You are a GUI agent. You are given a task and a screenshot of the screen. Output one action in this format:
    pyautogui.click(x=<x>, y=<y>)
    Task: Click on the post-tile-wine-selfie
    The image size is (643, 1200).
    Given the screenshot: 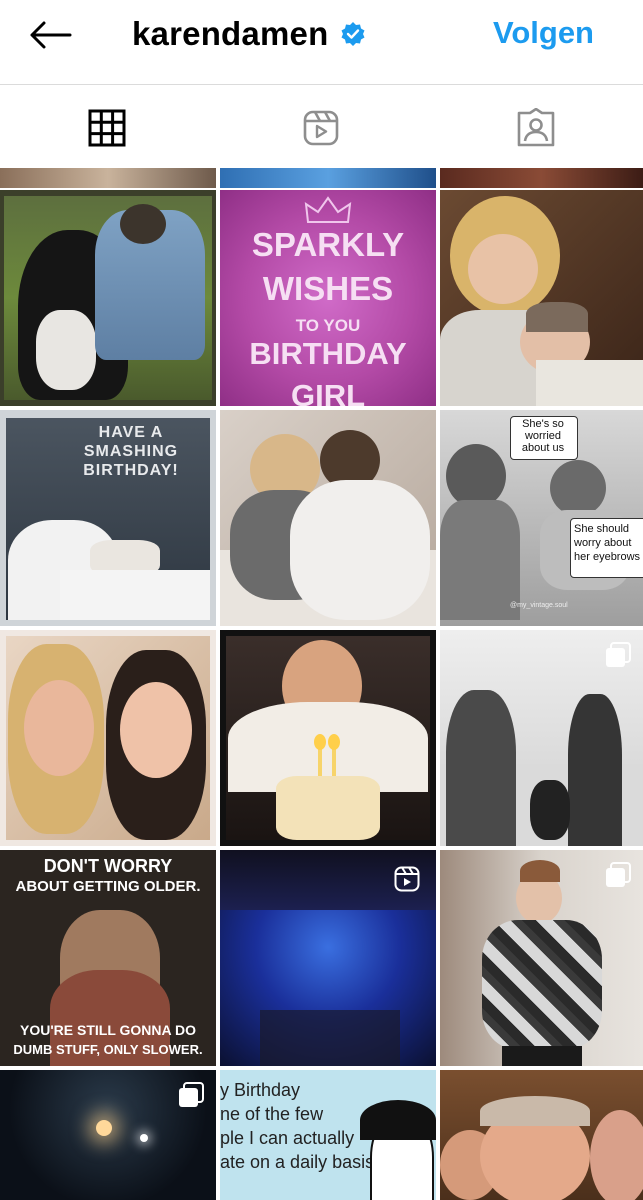 What is the action you would take?
    pyautogui.click(x=541, y=298)
    